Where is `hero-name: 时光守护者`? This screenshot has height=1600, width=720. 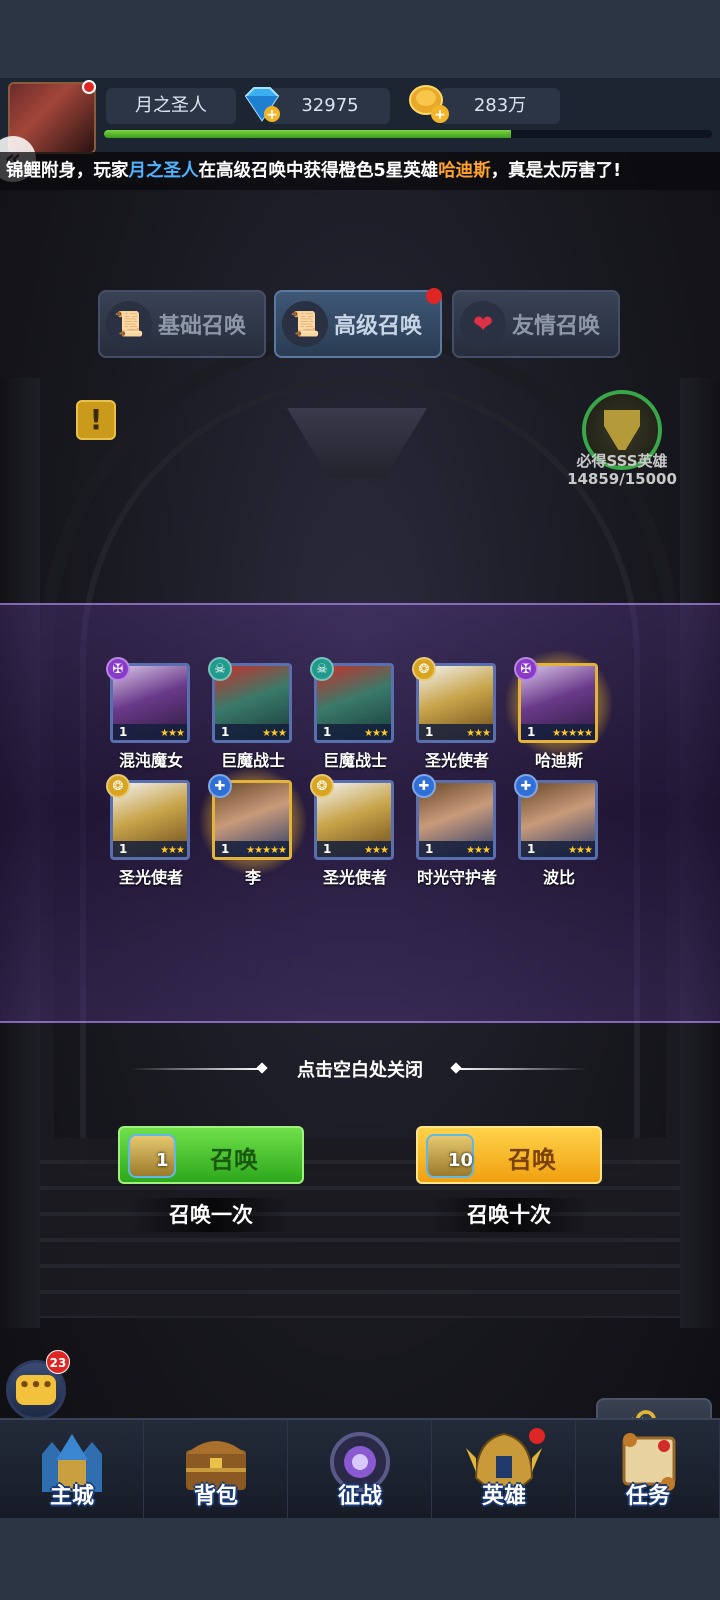
hero-name: 时光守护者 is located at coordinates (456, 877).